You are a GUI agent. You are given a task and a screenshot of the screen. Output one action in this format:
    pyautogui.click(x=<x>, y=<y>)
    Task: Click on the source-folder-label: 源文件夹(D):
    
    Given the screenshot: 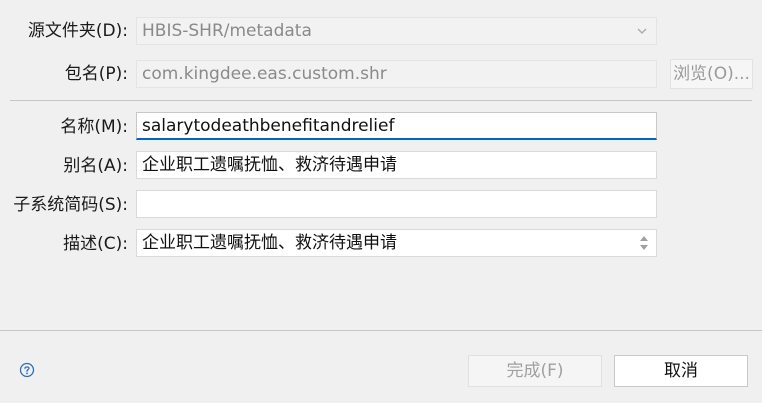 What is the action you would take?
    pyautogui.click(x=77, y=31)
    